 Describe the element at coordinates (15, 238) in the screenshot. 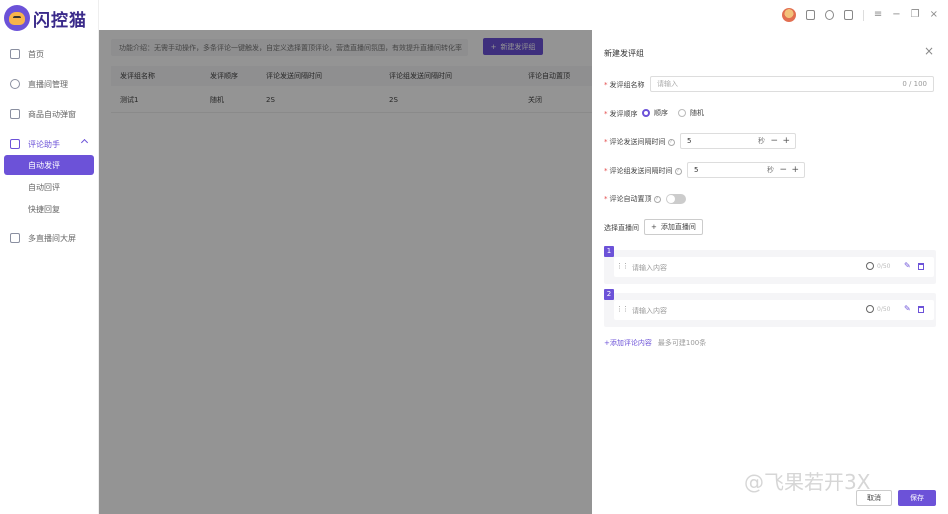

I see `screen-icon` at that location.